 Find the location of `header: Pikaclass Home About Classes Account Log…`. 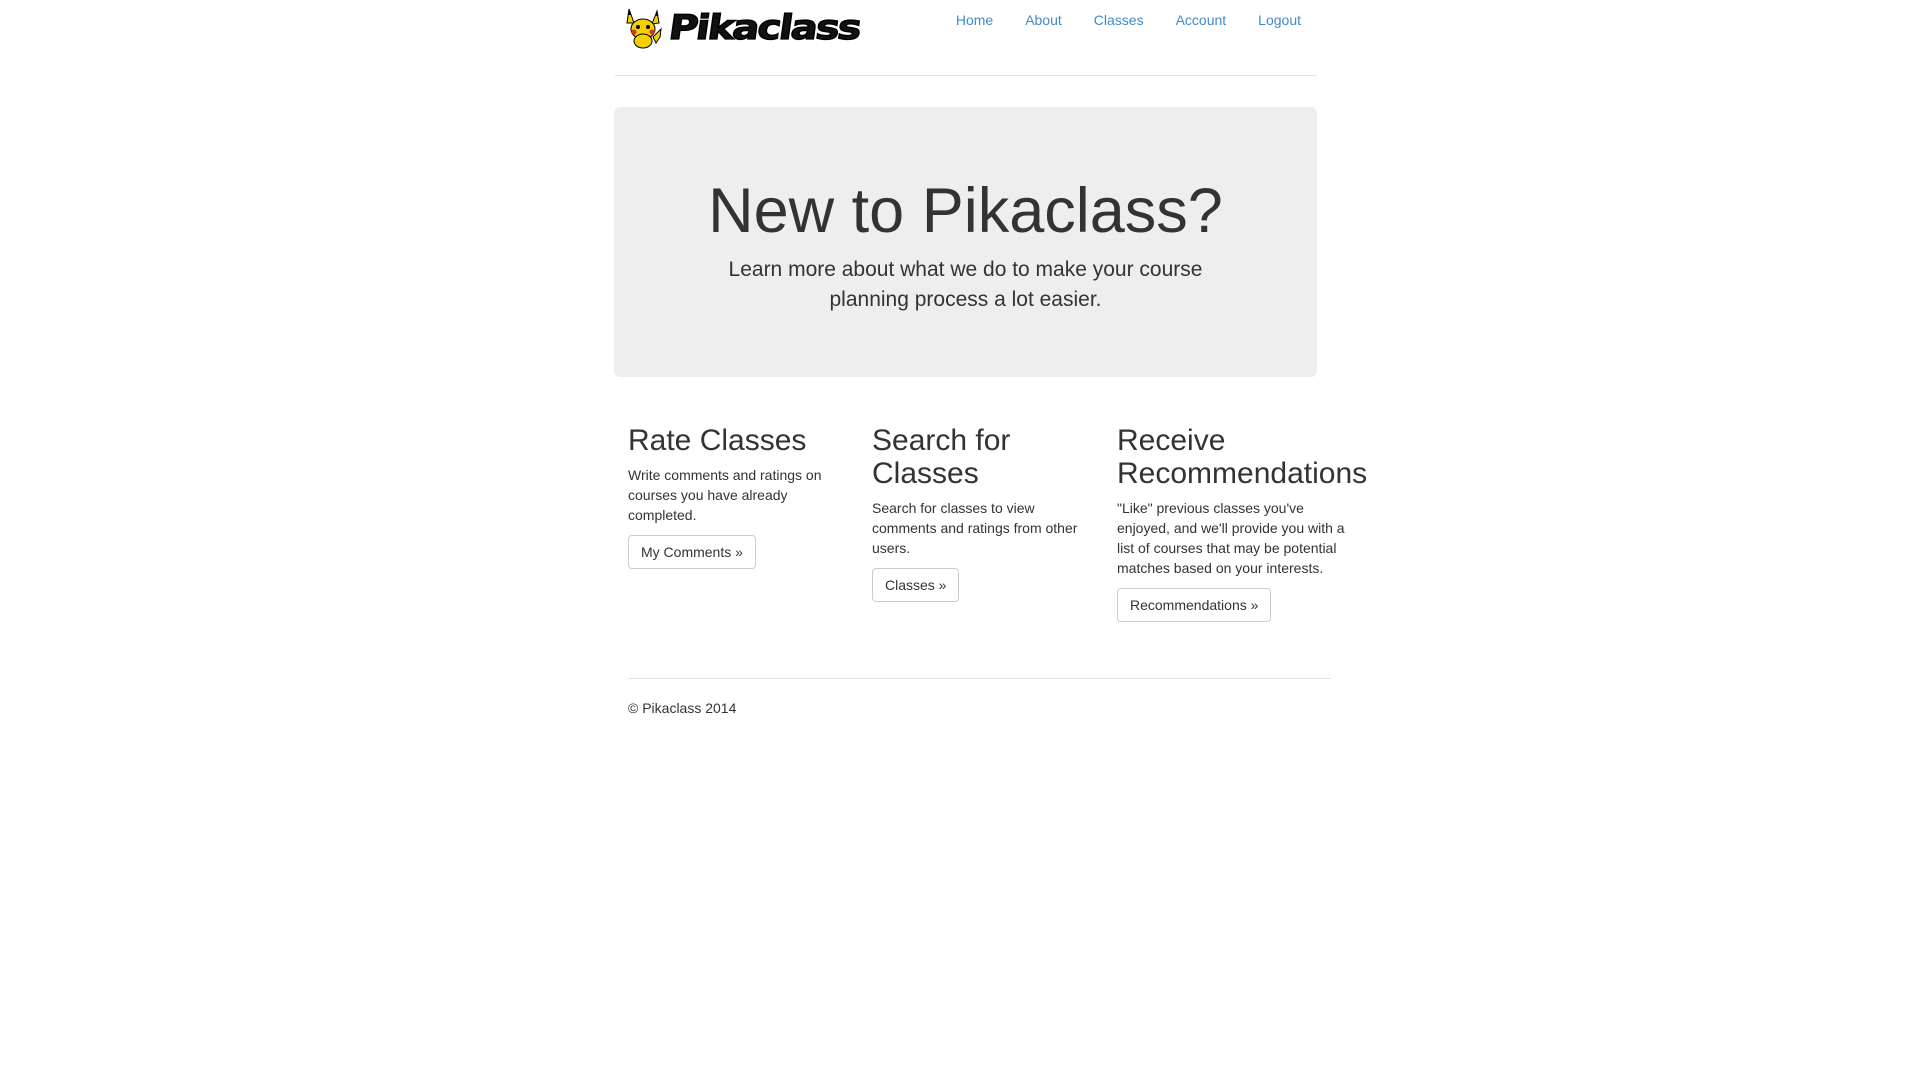

header: Pikaclass Home About Classes Account Log… is located at coordinates (966, 38).